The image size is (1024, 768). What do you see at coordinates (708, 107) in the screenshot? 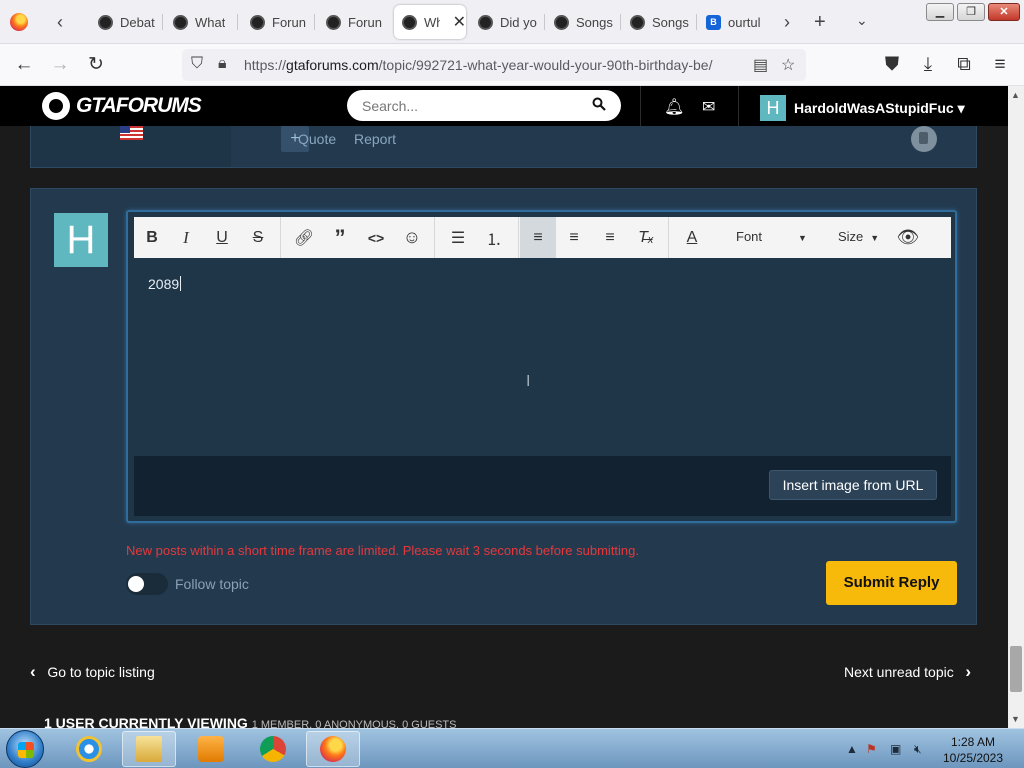
I see `messages-envelope-icon: ✉` at bounding box center [708, 107].